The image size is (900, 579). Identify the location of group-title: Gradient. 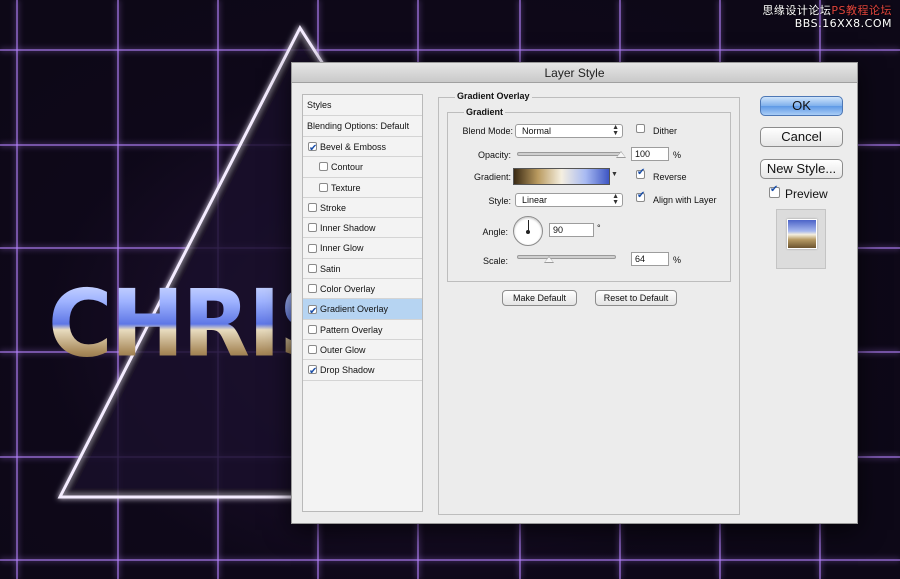
(485, 112).